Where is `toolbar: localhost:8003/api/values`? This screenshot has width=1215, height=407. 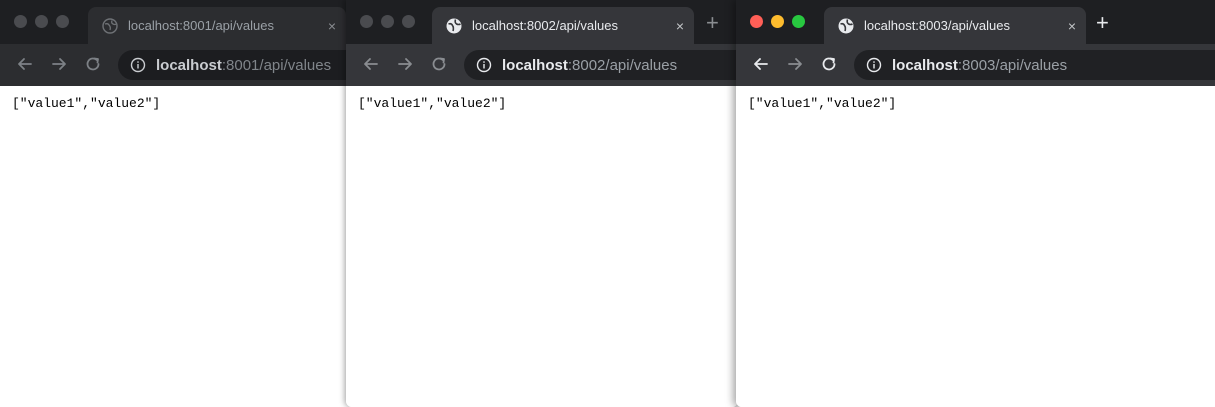 toolbar: localhost:8003/api/values is located at coordinates (975, 65).